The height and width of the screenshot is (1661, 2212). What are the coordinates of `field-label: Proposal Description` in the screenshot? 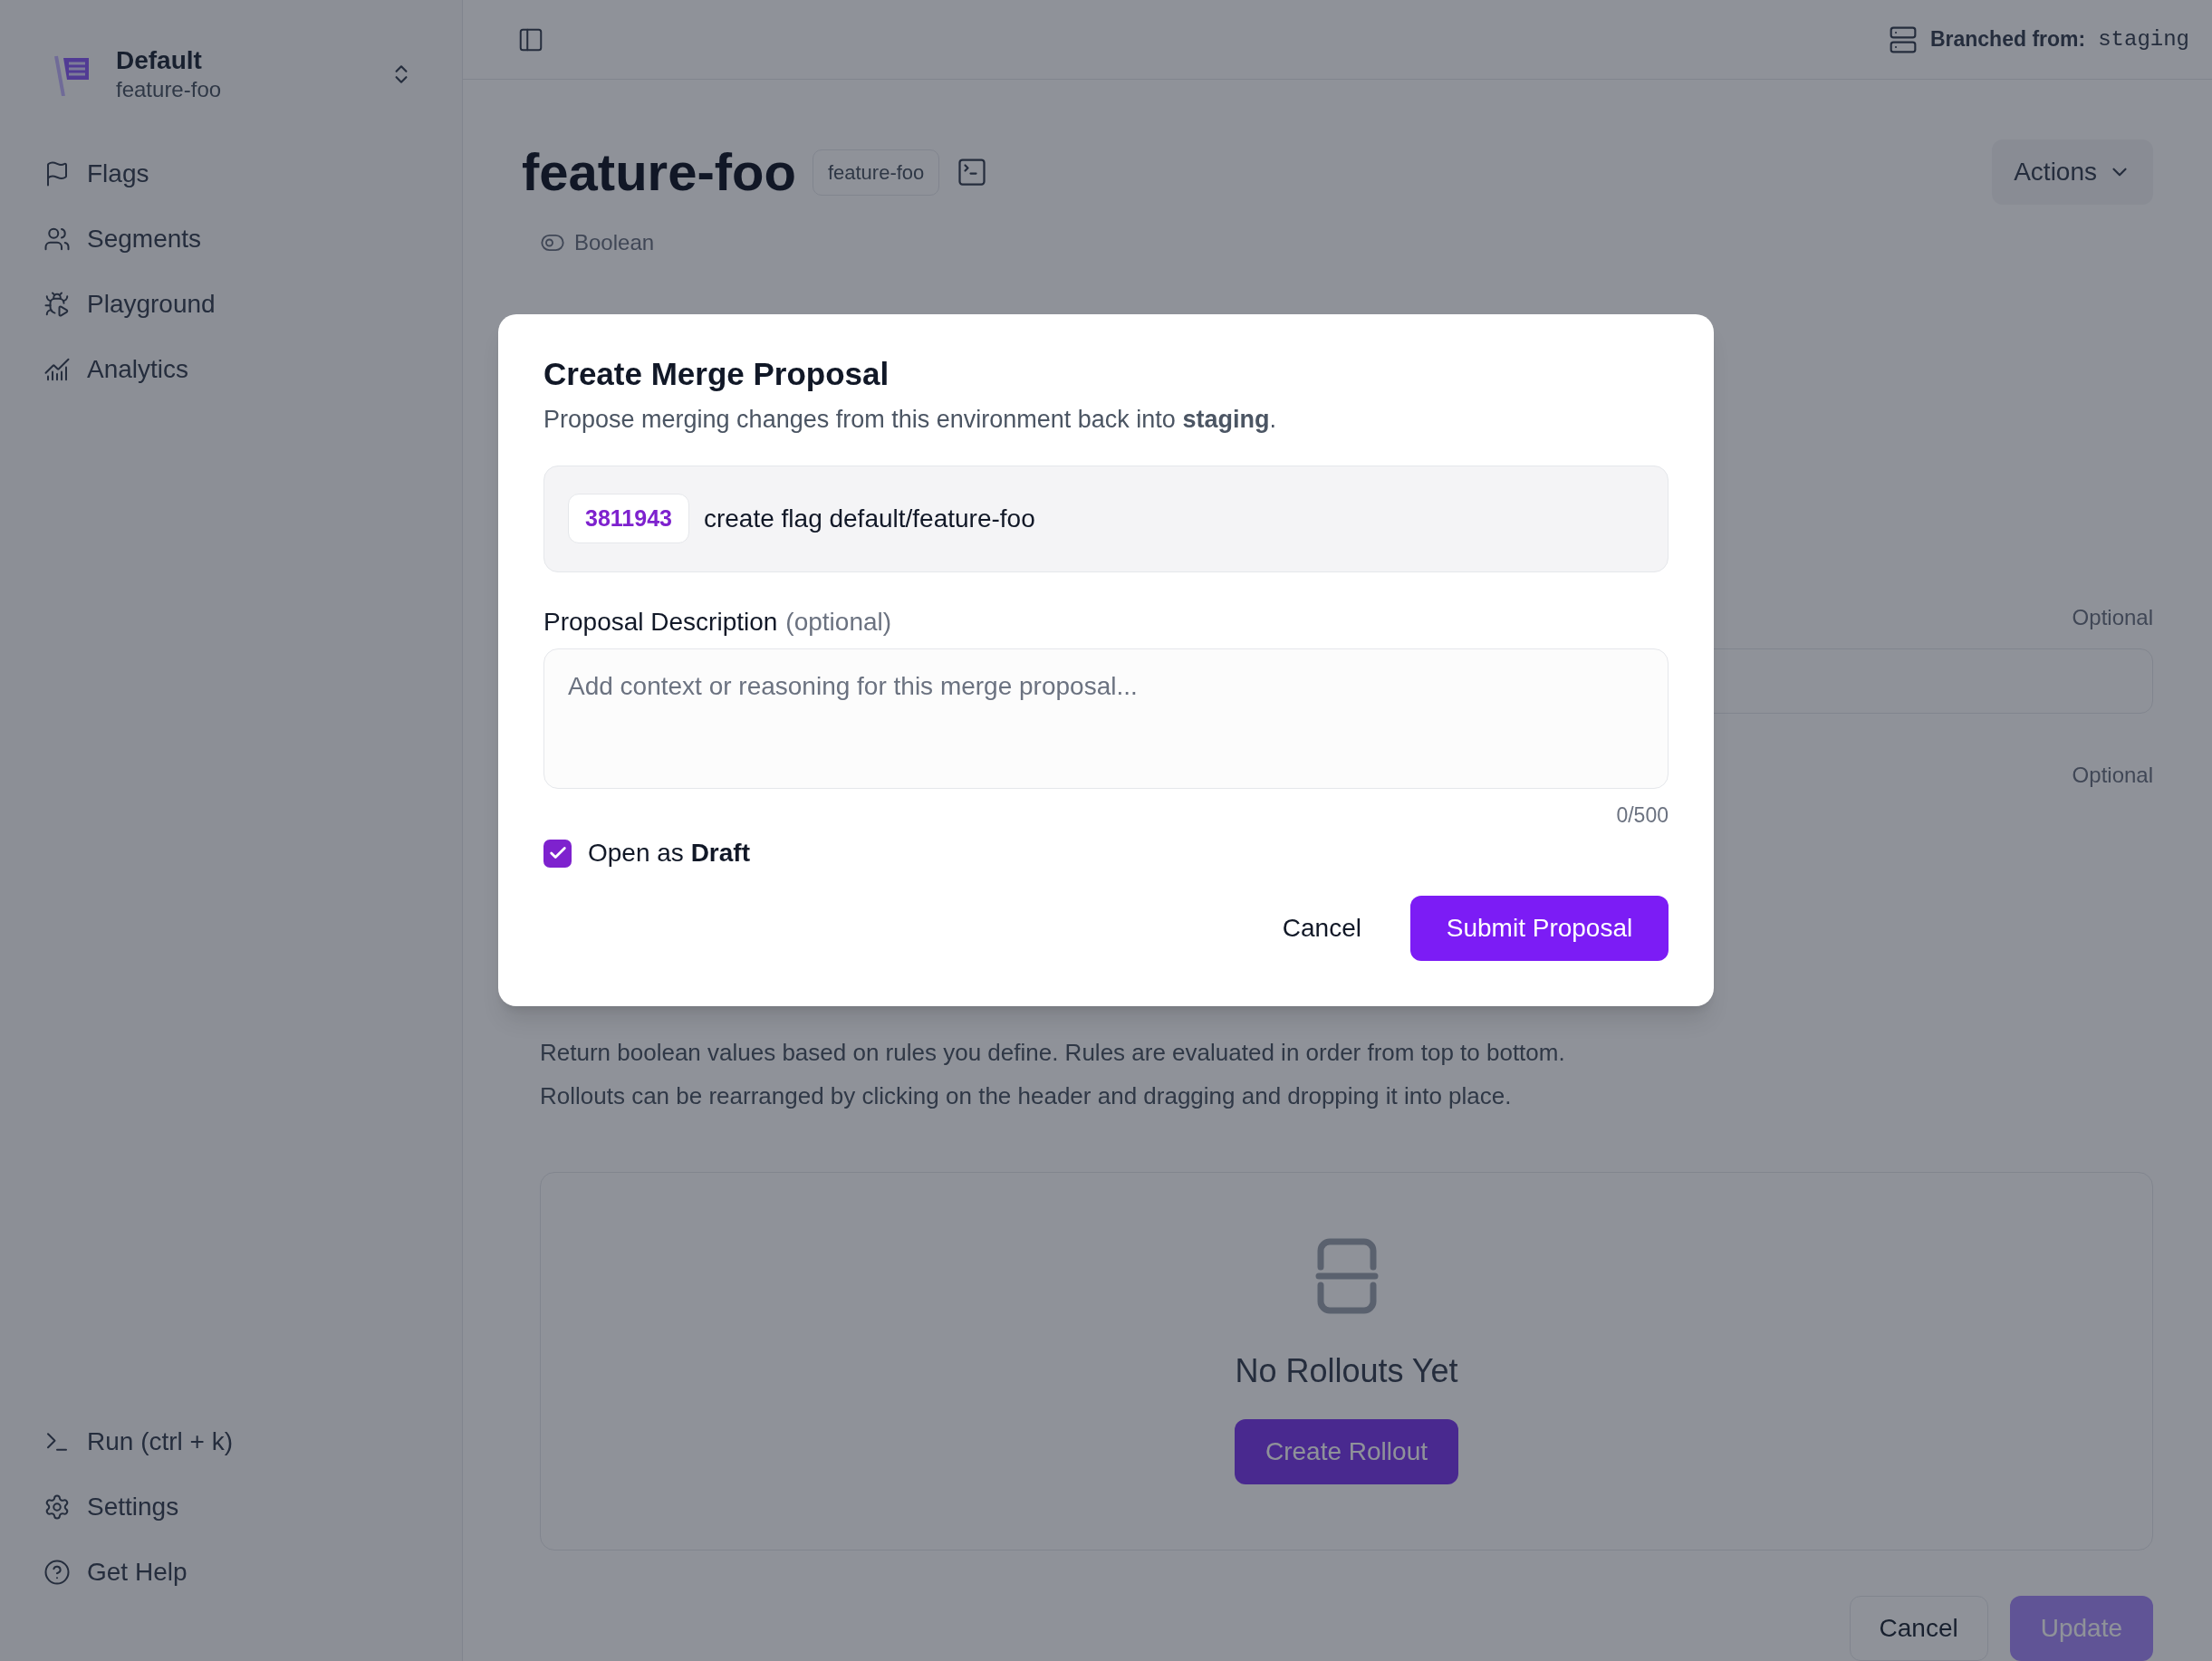 It's located at (660, 622).